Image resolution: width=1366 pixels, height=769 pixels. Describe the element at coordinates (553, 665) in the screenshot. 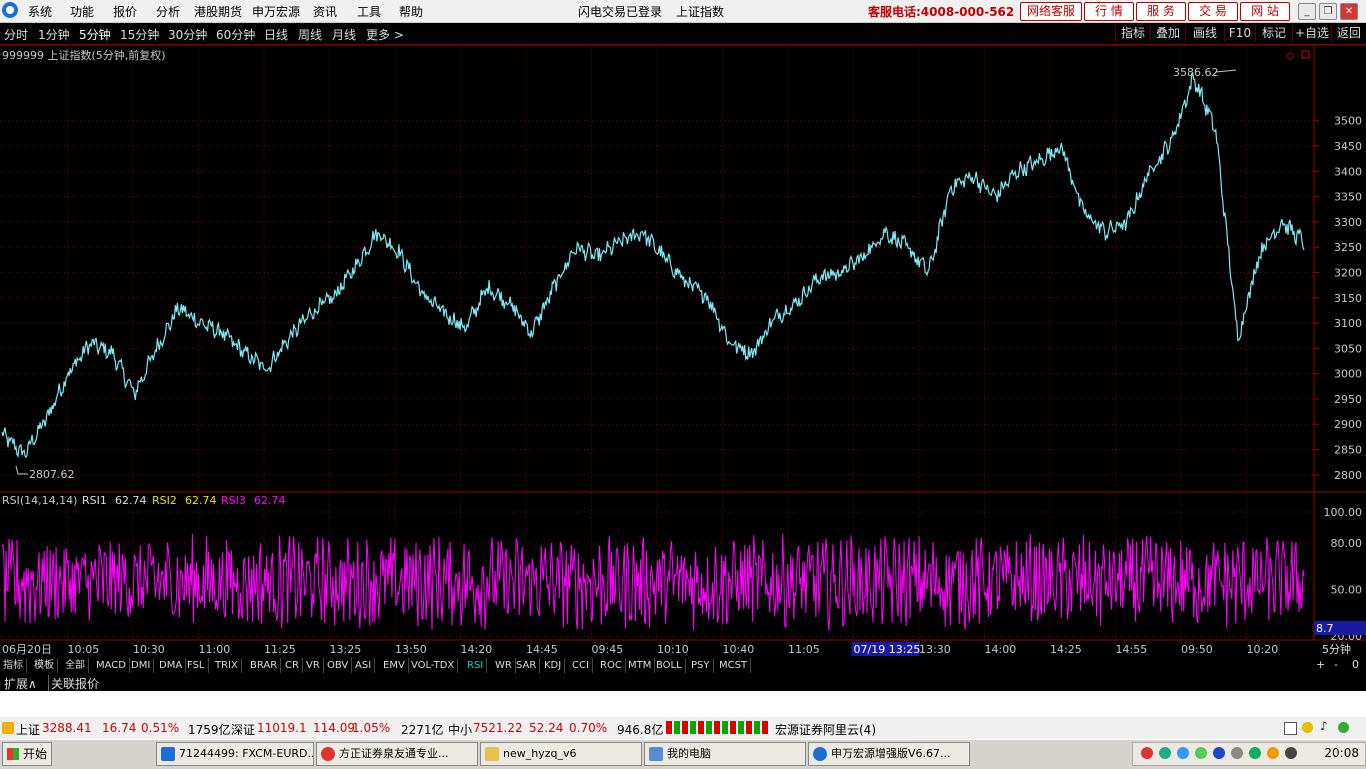

I see `indicator-tab-kdj: KDJ` at that location.